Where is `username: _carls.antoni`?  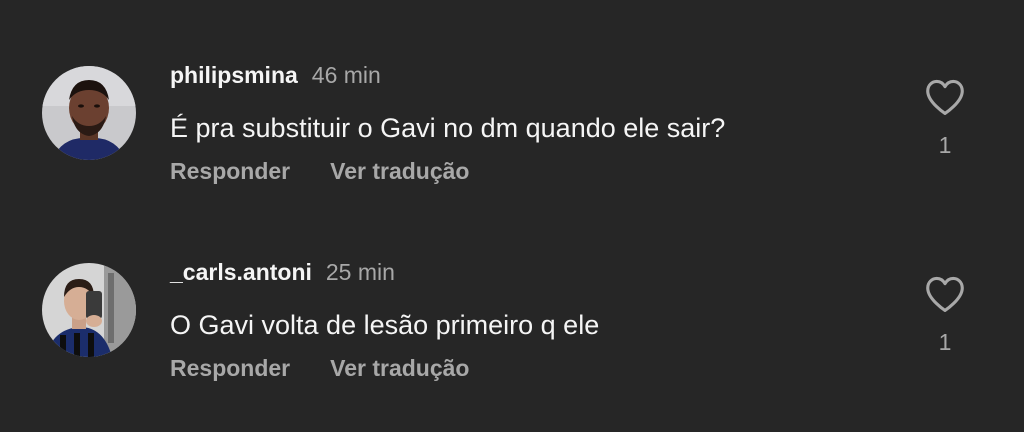 username: _carls.antoni is located at coordinates (241, 272).